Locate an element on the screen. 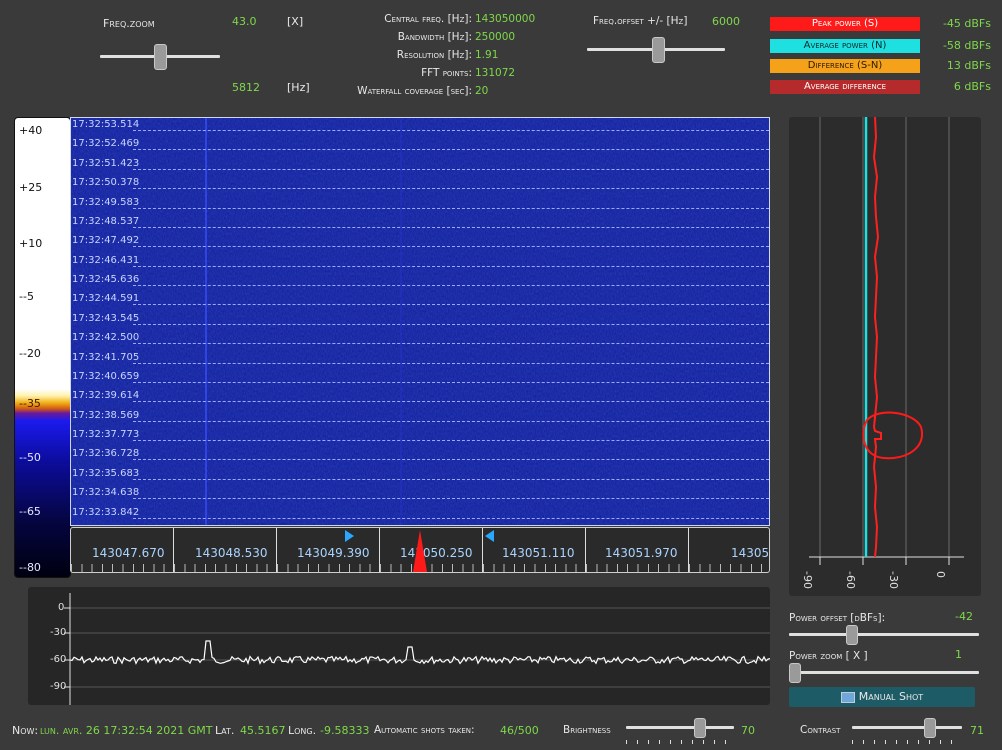 This screenshot has width=1002, height=750. highlight-circle is located at coordinates (893, 435).